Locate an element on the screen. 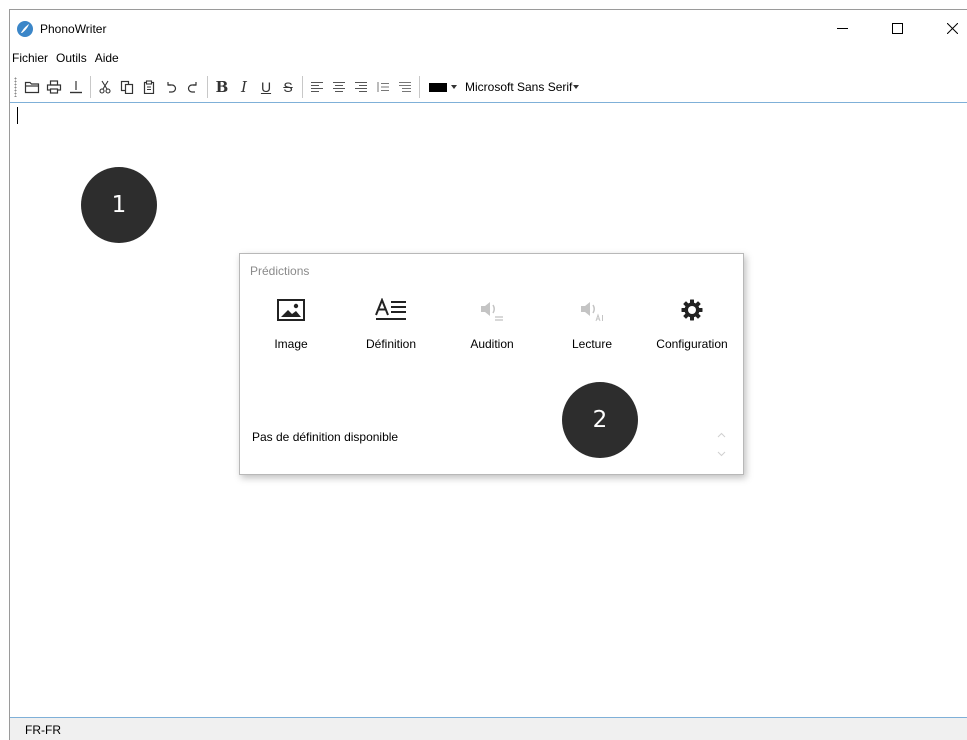  paste-button is located at coordinates (149, 87).